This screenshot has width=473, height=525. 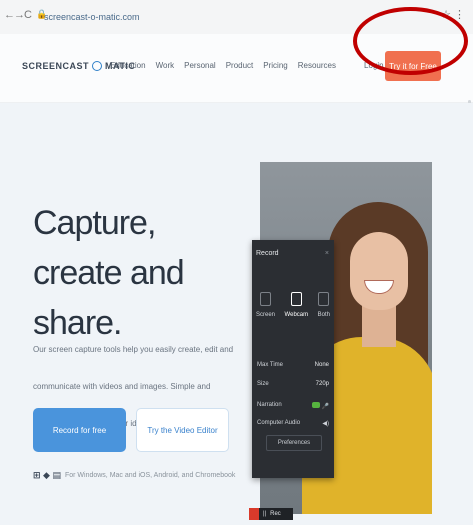 I want to click on nav-item-pricing: Pricing, so click(x=275, y=65).